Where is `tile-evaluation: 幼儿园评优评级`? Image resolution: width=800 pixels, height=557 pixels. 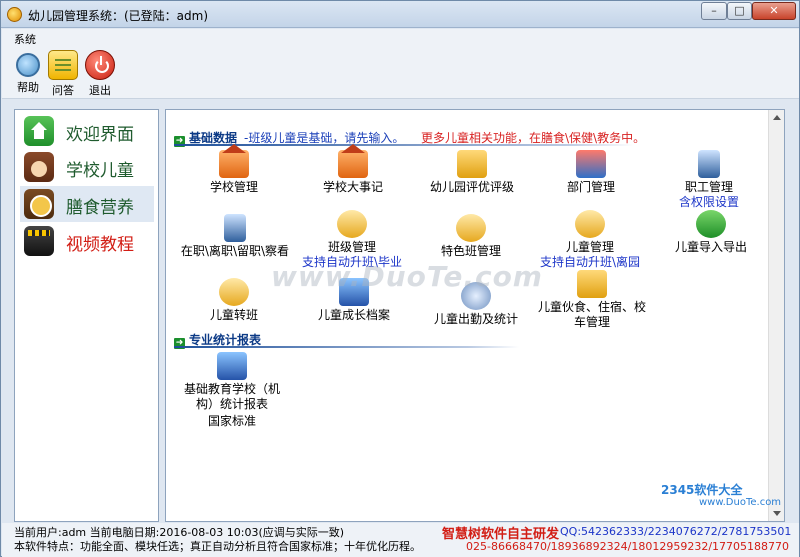 tile-evaluation: 幼儿园评优评级 is located at coordinates (472, 172).